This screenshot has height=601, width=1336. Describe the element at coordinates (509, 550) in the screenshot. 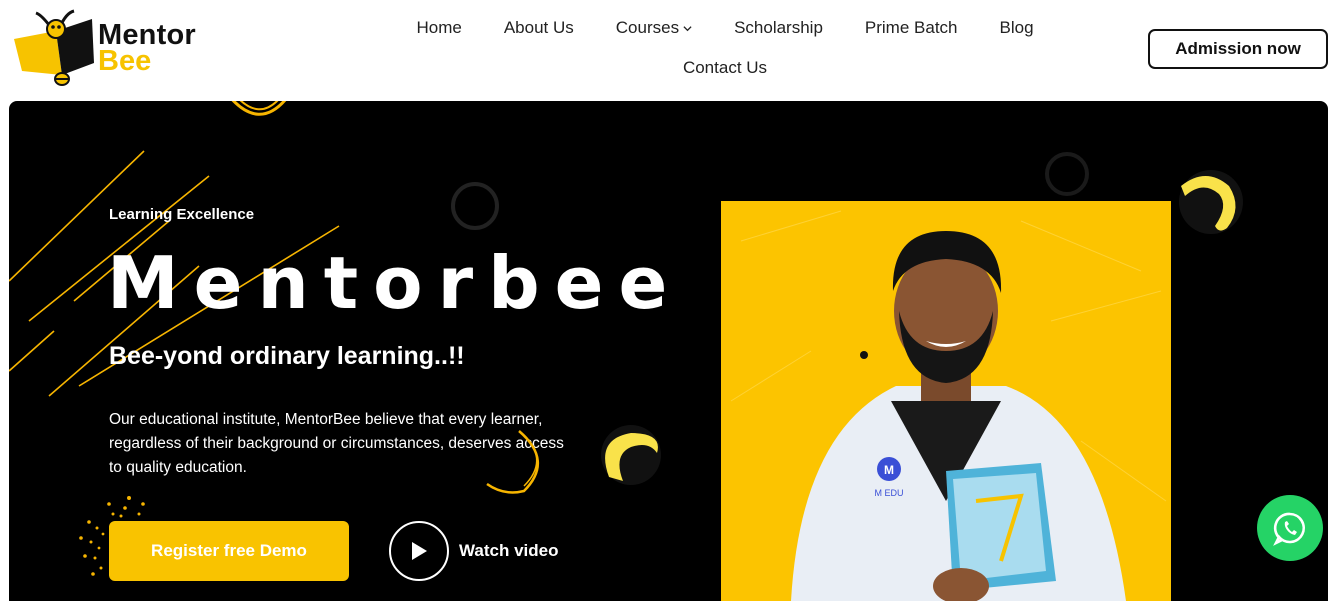

I see `watch-video-label: Watch video` at that location.